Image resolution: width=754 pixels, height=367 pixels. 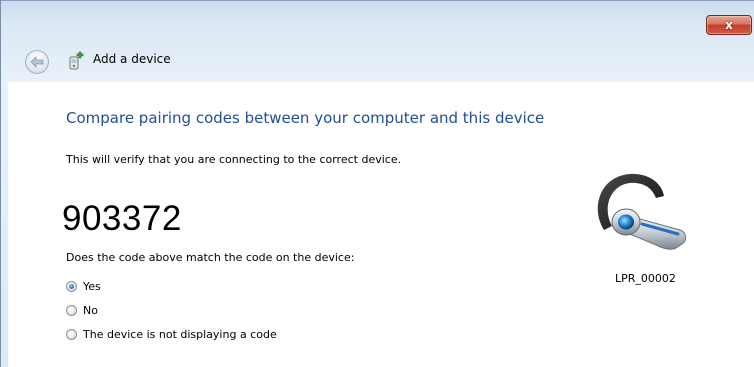 What do you see at coordinates (180, 334) in the screenshot?
I see `option-no-code-label: The device is not displaying a code` at bounding box center [180, 334].